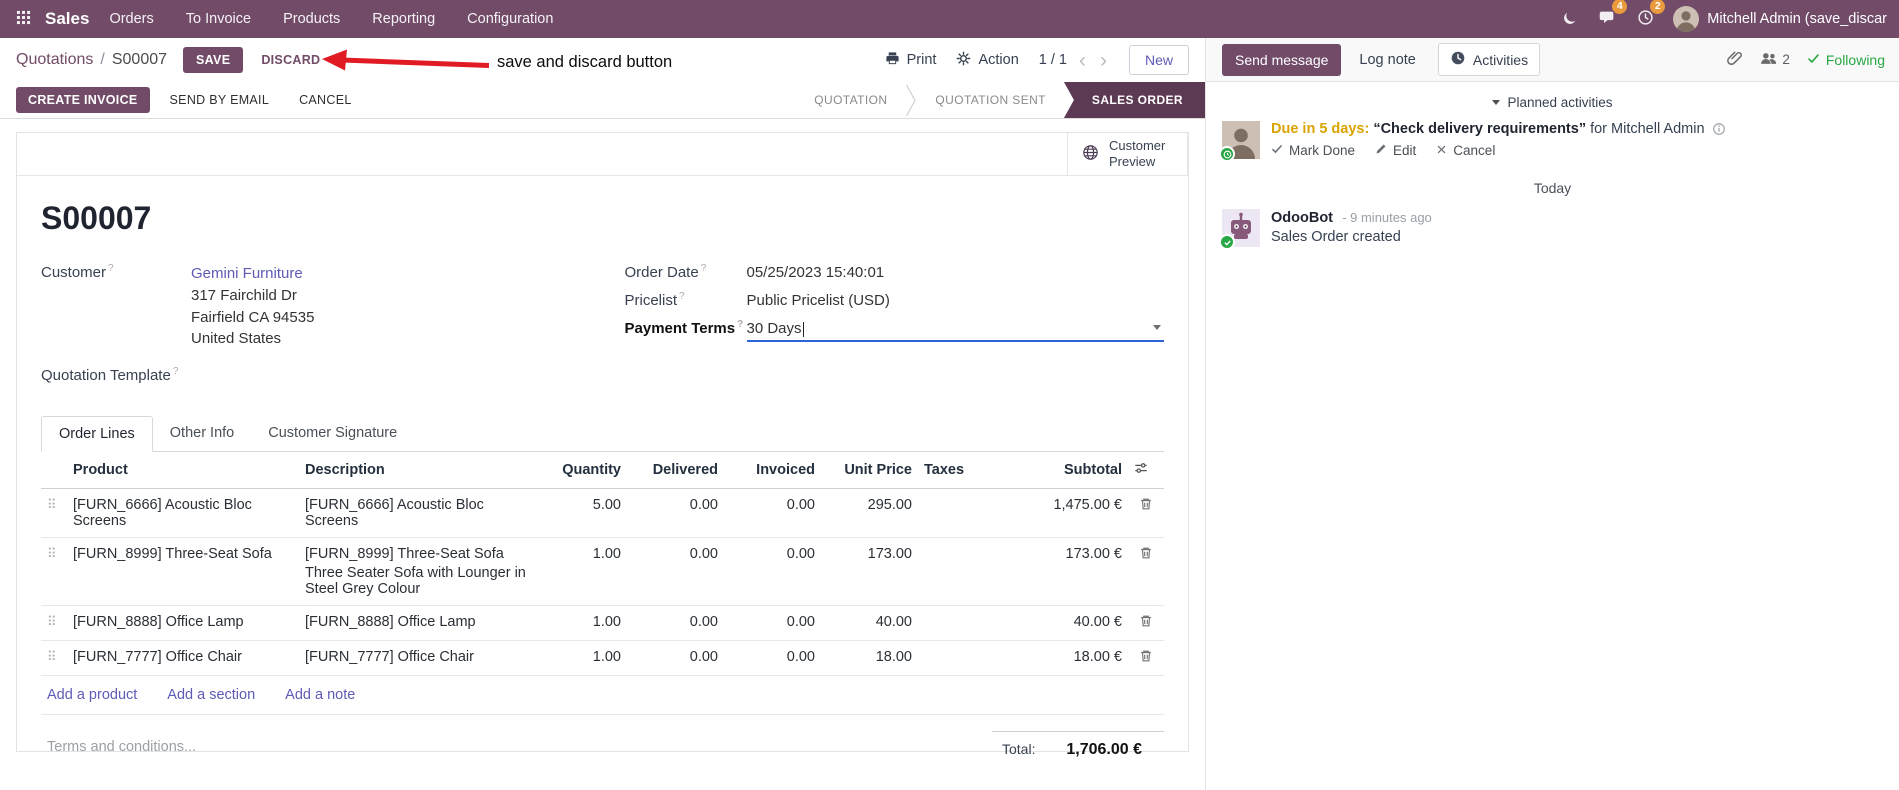 This screenshot has height=790, width=1899. I want to click on new-button: New, so click(1158, 60).